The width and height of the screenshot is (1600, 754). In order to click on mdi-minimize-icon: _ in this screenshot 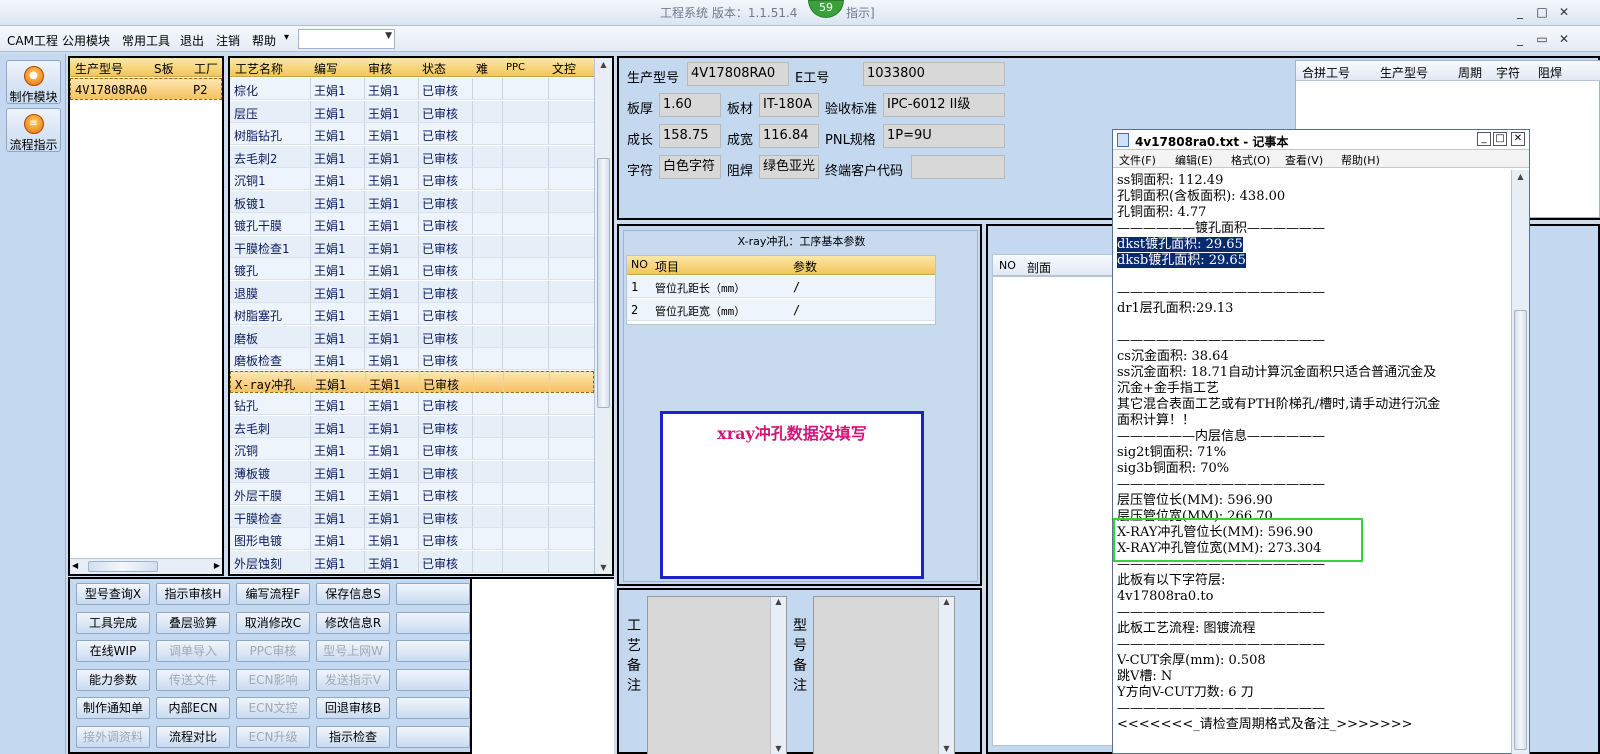, I will do `click(1520, 39)`.